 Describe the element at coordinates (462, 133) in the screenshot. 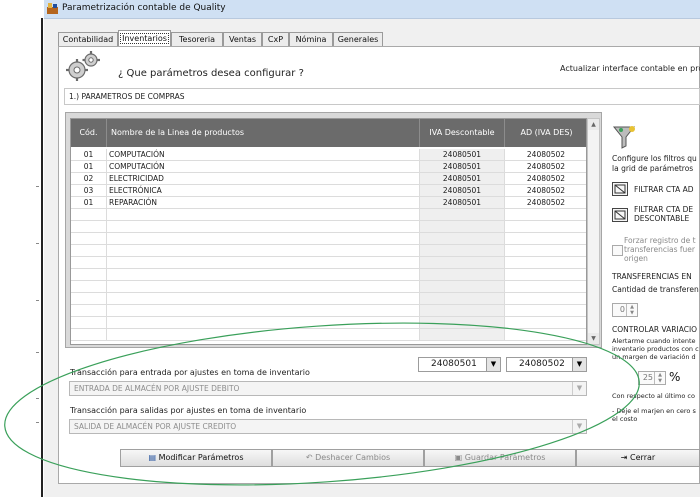

I see `col-header-iva: IVA Descontable` at that location.